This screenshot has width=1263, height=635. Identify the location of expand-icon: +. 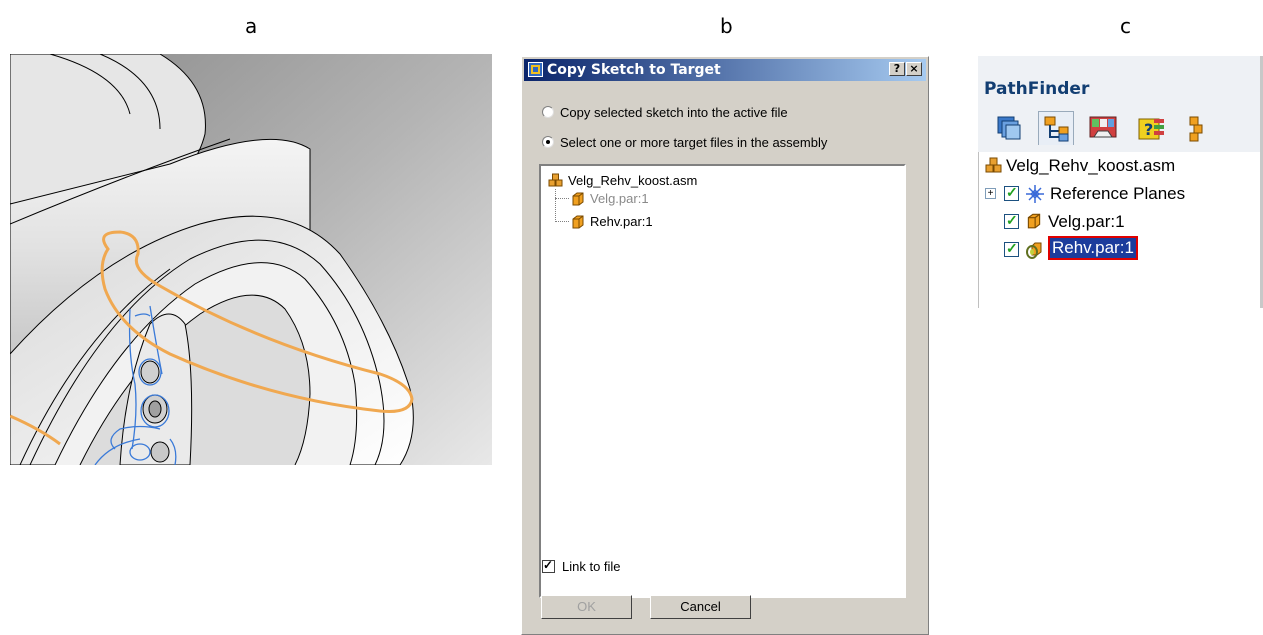
(990, 193).